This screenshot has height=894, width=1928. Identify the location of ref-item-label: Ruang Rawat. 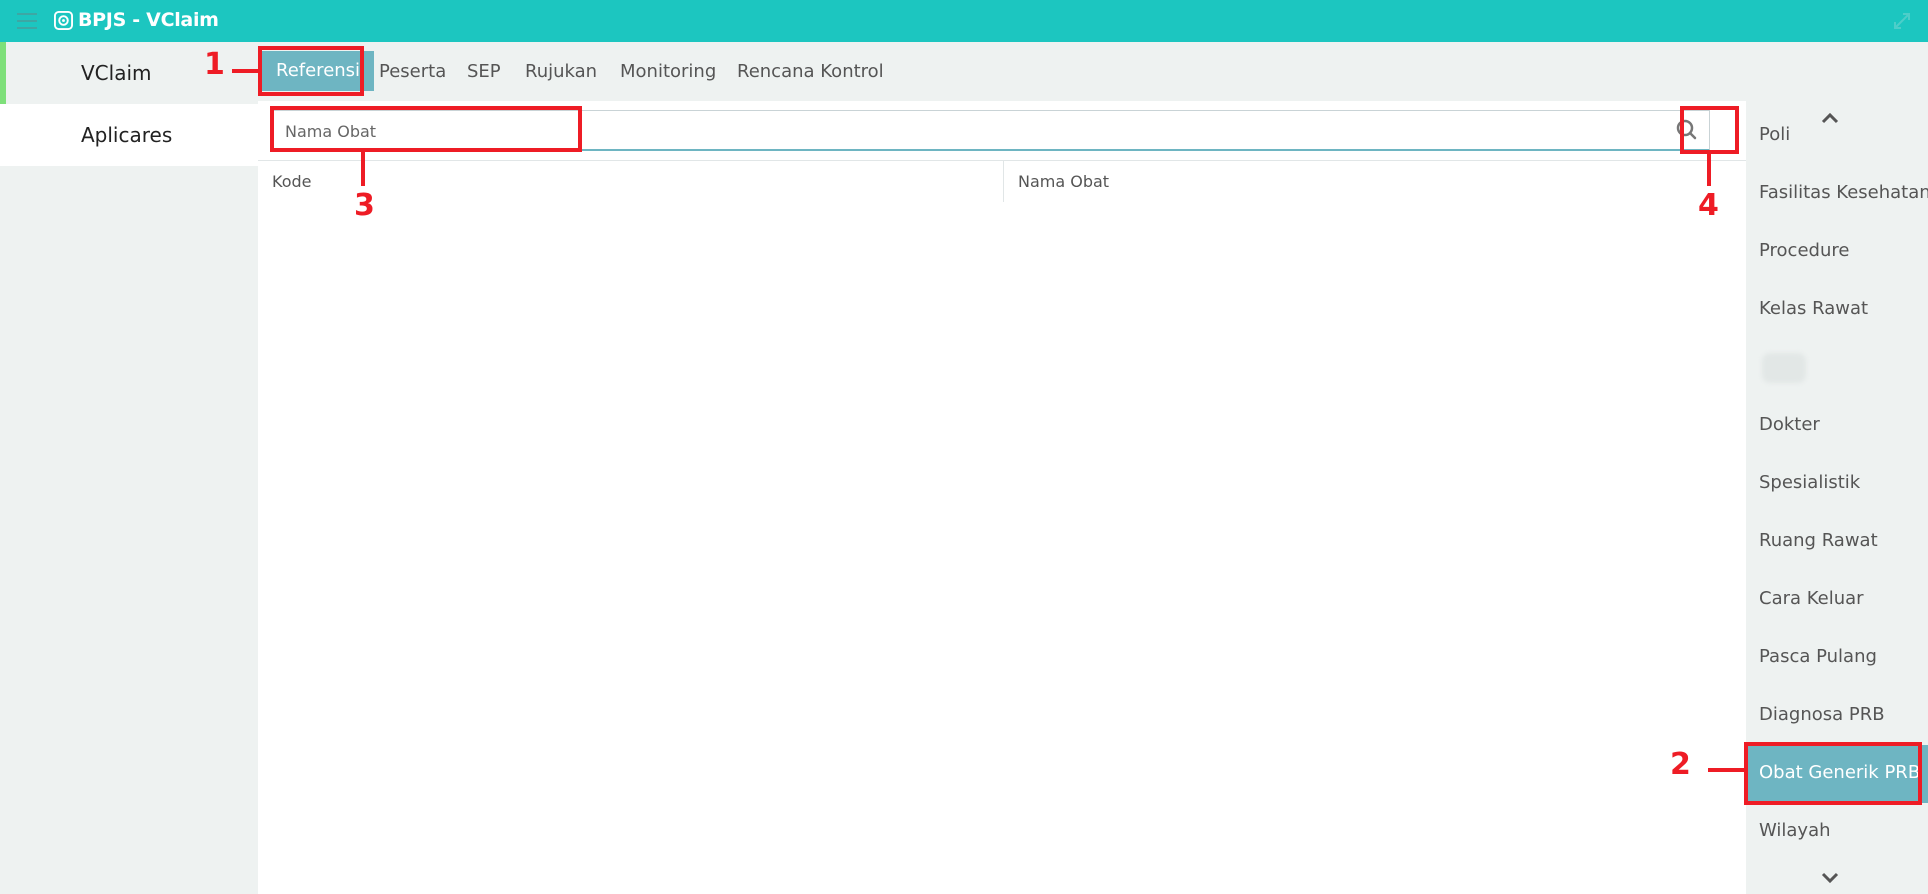
(1818, 540).